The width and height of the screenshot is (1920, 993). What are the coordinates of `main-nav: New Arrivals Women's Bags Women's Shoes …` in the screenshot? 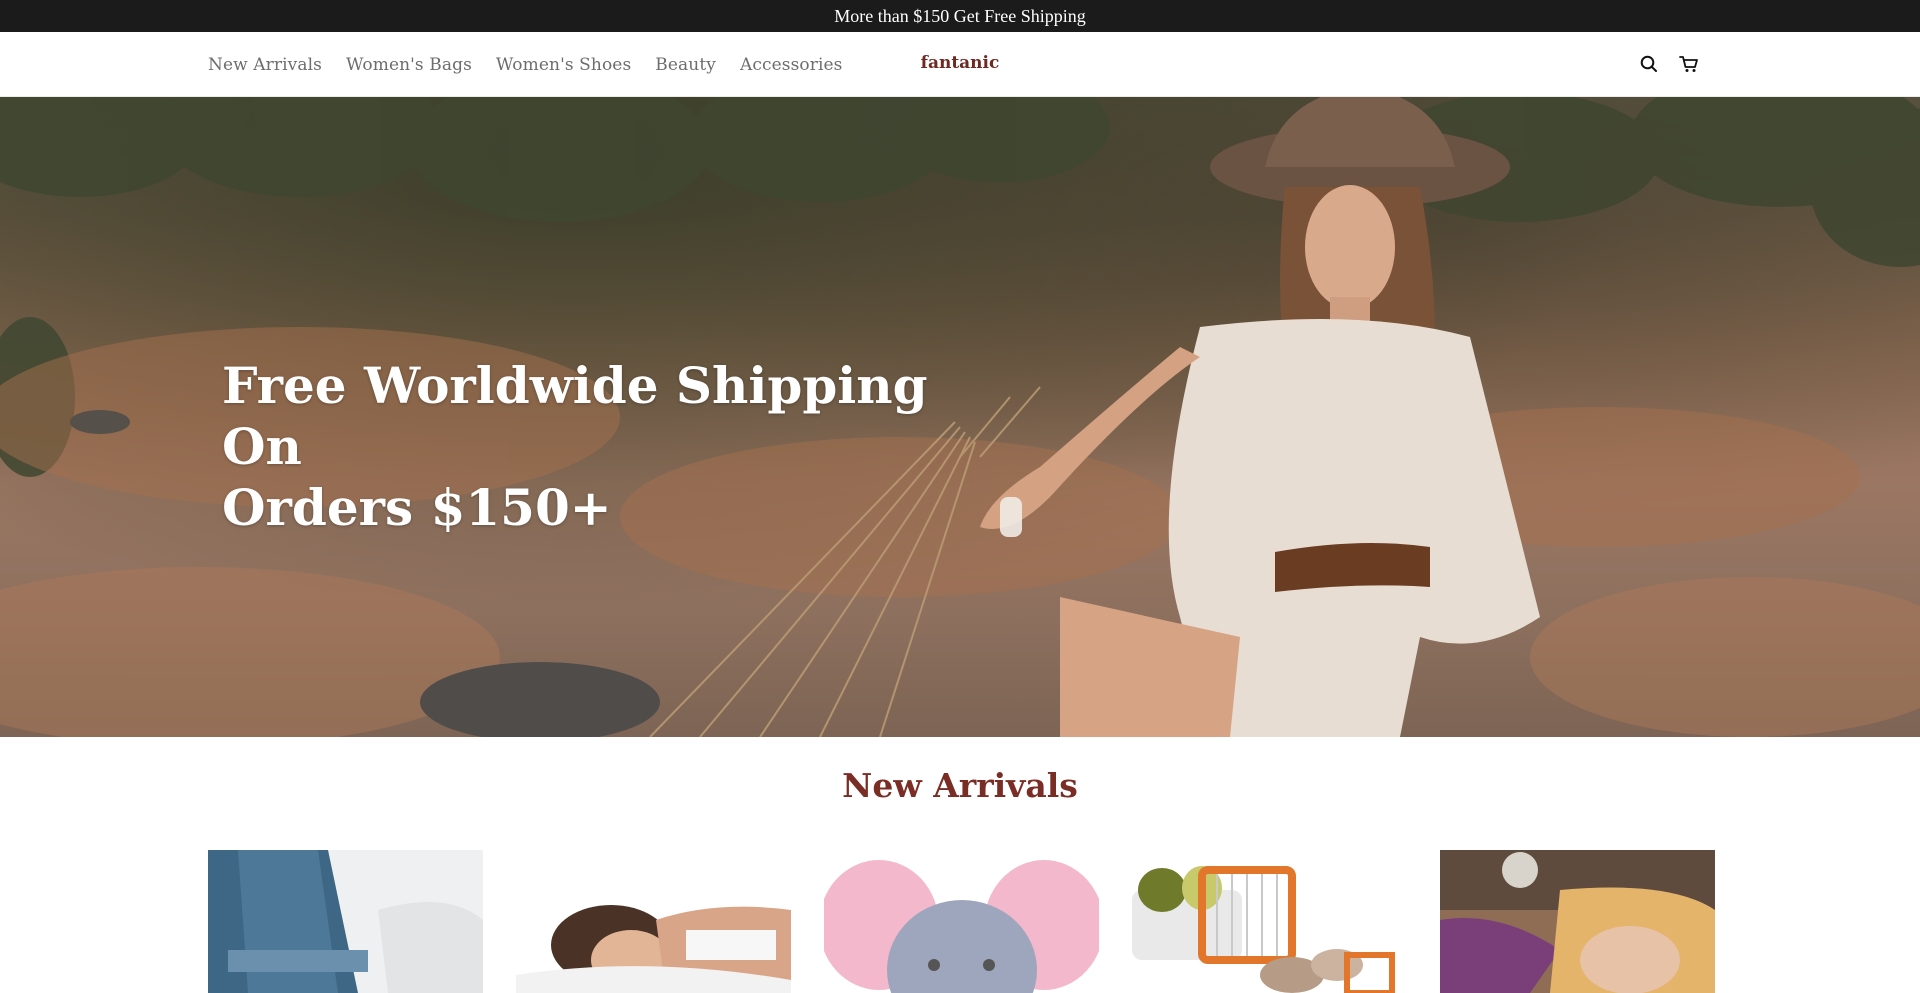 It's located at (525, 64).